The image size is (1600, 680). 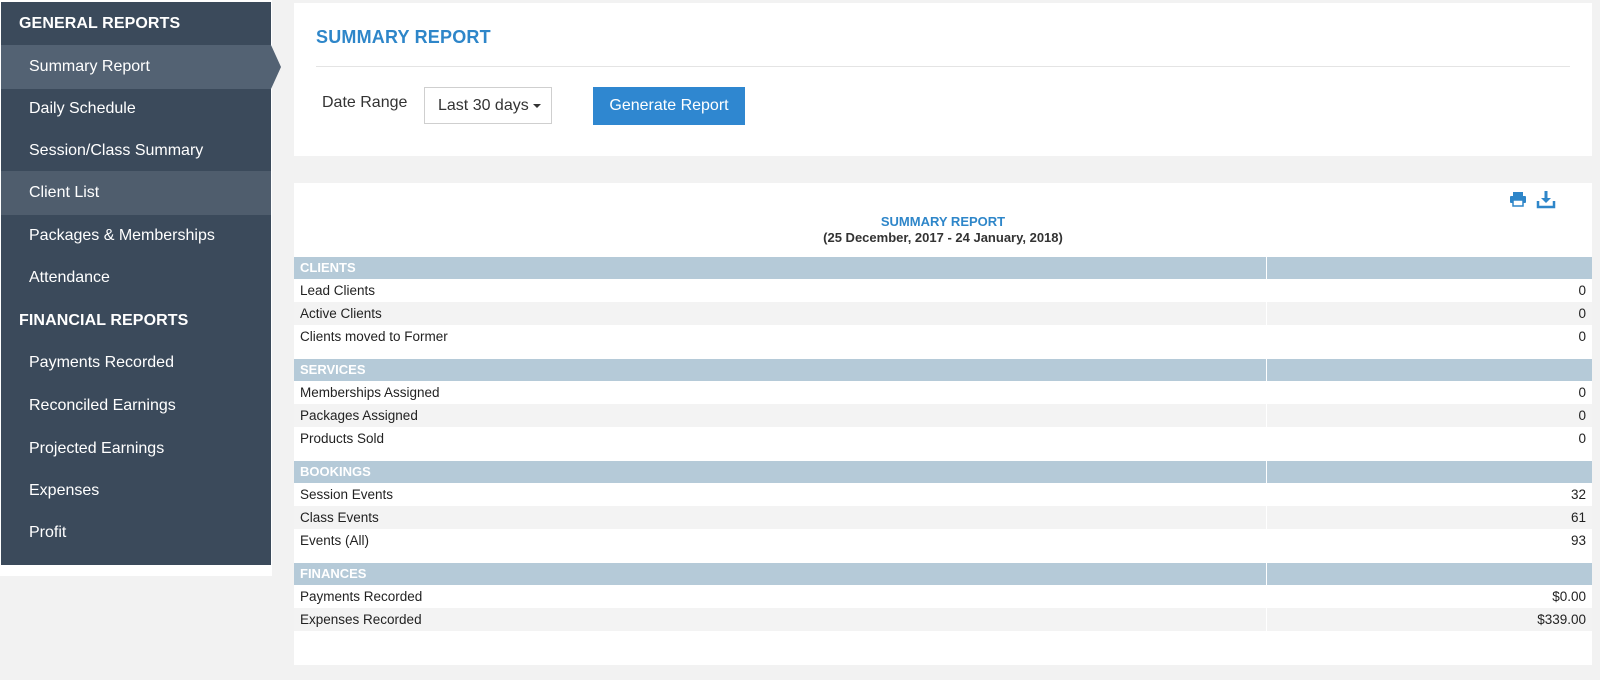 I want to click on table-row: Class Events 61, so click(x=943, y=517).